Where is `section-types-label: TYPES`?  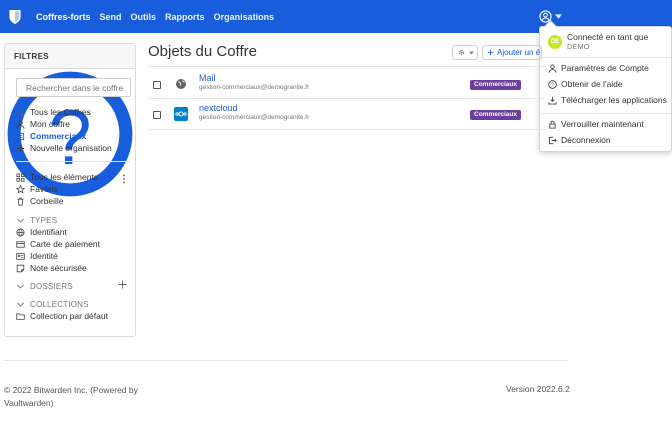 section-types-label: TYPES is located at coordinates (44, 220).